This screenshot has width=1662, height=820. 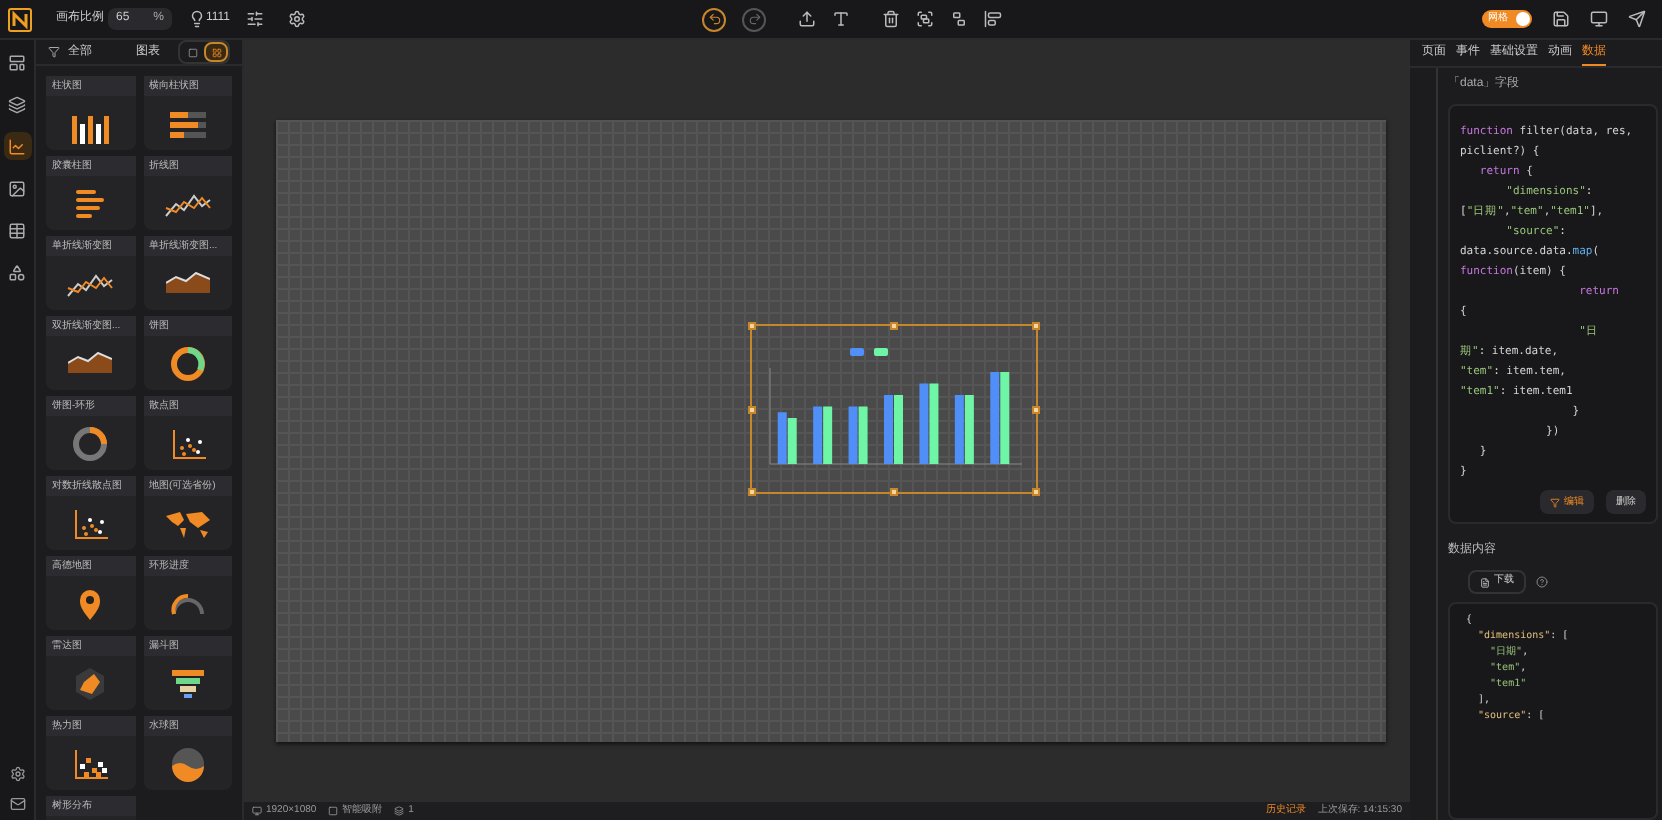 What do you see at coordinates (399, 811) in the screenshot?
I see `layers-icon` at bounding box center [399, 811].